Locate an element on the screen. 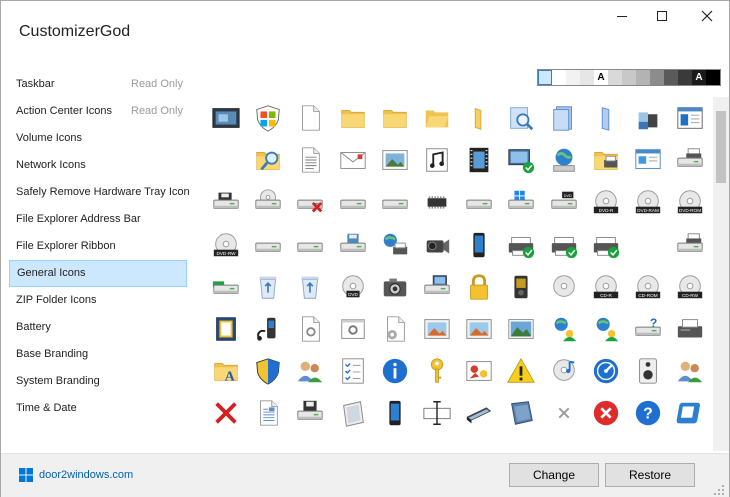 The height and width of the screenshot is (497, 730). vertical-scrollbar is located at coordinates (721, 274).